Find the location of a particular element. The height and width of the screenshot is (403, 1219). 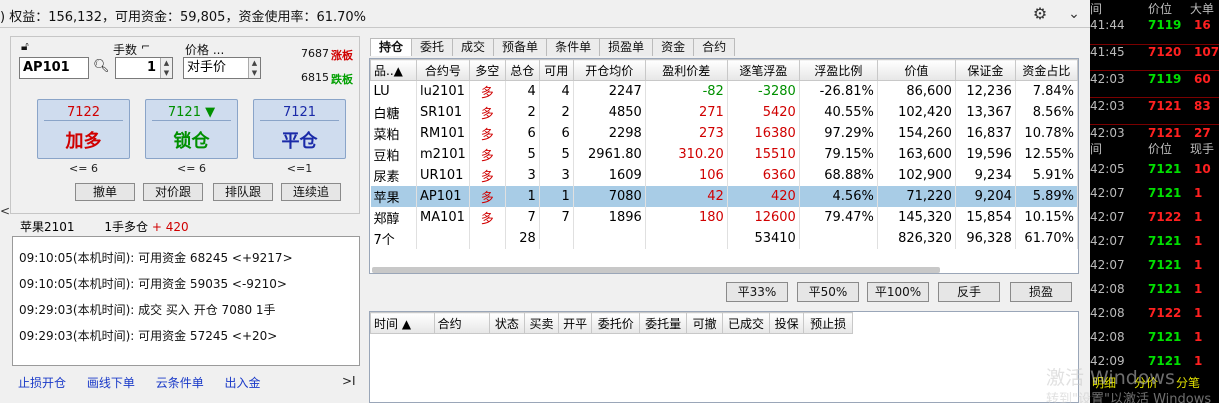

cancel-order-button: 撤单 is located at coordinates (105, 192).